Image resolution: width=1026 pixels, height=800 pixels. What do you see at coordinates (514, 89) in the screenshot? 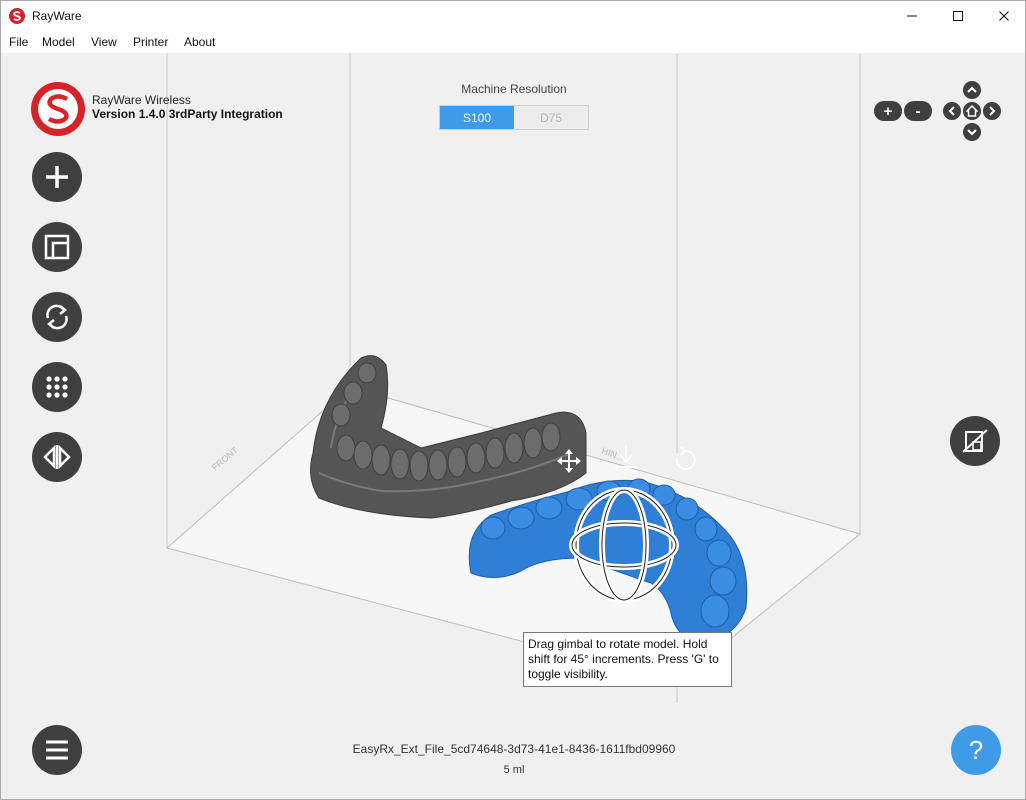
I see `machine-resolution-label: Machine Resolution` at bounding box center [514, 89].